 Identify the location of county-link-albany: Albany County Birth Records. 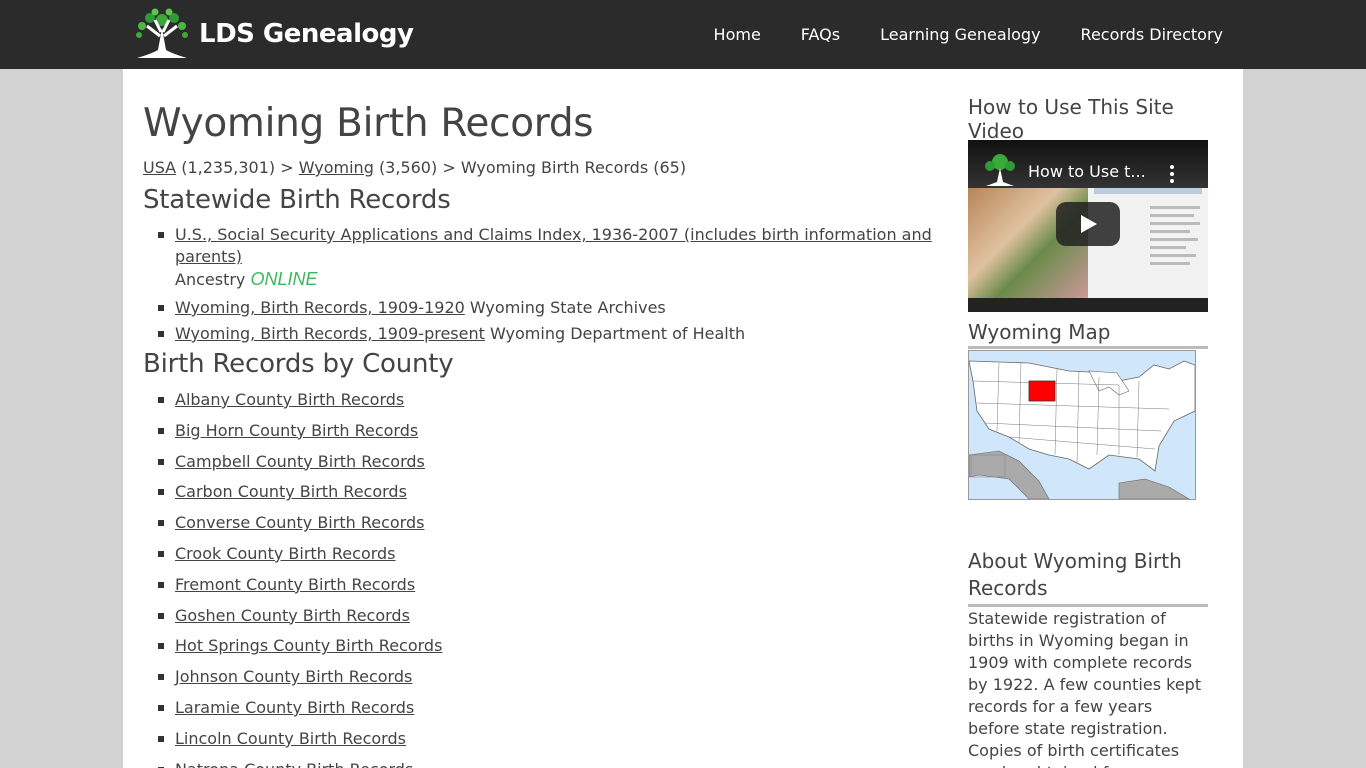
(289, 399).